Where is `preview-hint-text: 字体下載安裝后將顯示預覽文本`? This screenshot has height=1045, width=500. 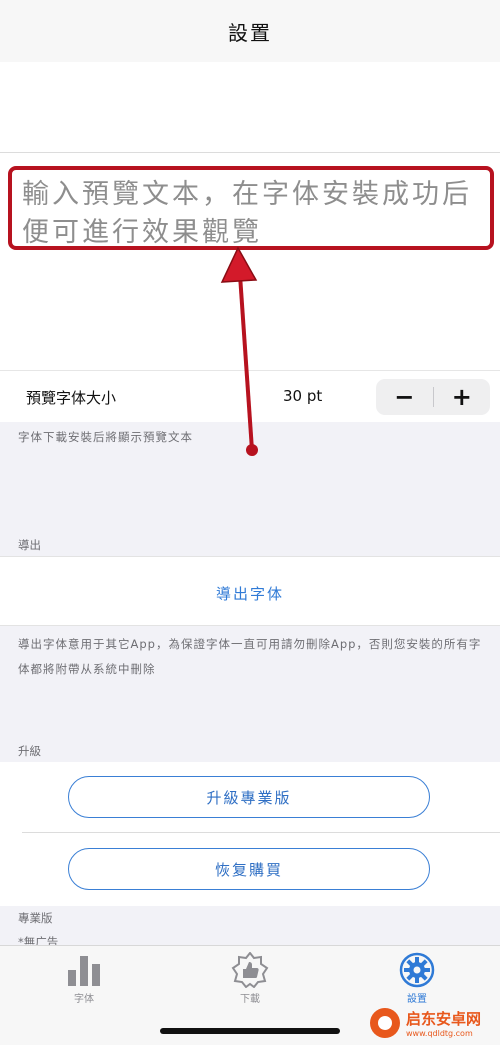 preview-hint-text: 字体下載安裝后將顯示預覽文本 is located at coordinates (105, 437).